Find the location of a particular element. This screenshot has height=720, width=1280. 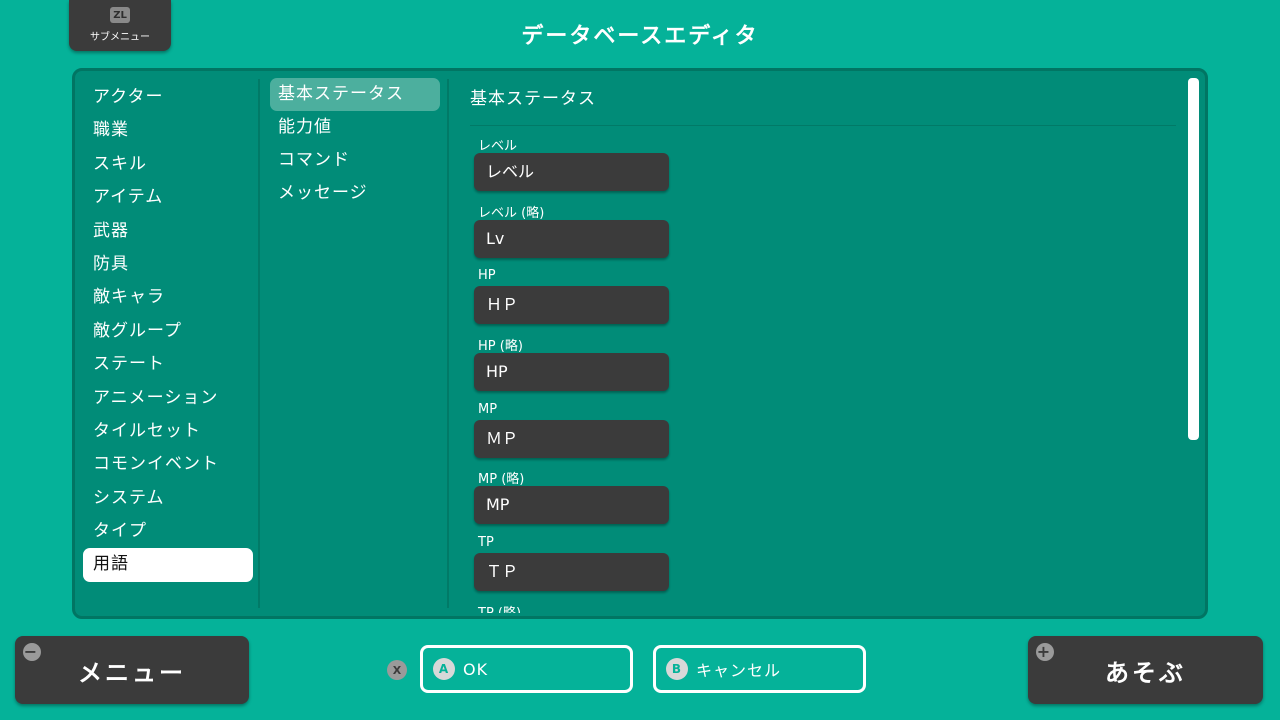

play-button-label: あそぶ is located at coordinates (1145, 672).